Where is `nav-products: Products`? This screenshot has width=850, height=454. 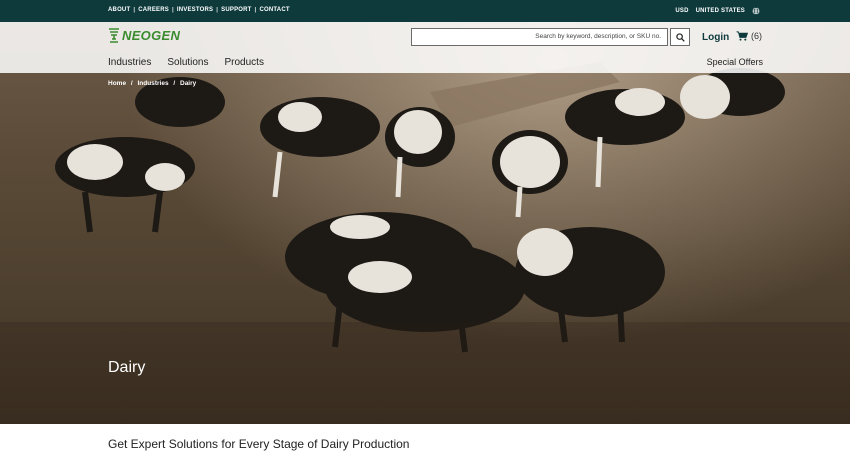
nav-products: Products is located at coordinates (244, 62).